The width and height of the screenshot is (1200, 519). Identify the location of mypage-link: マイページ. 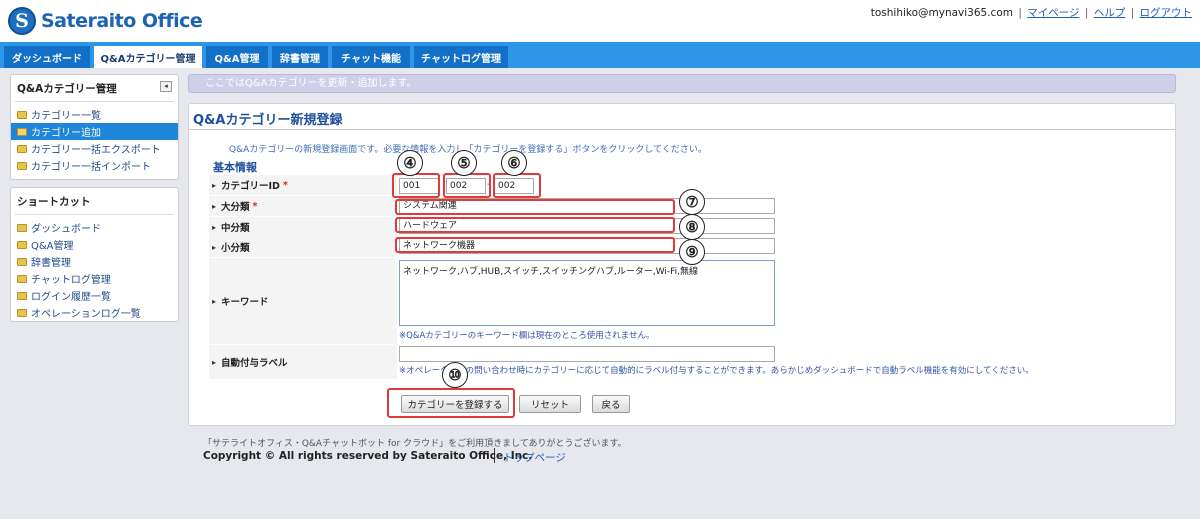
(1053, 13).